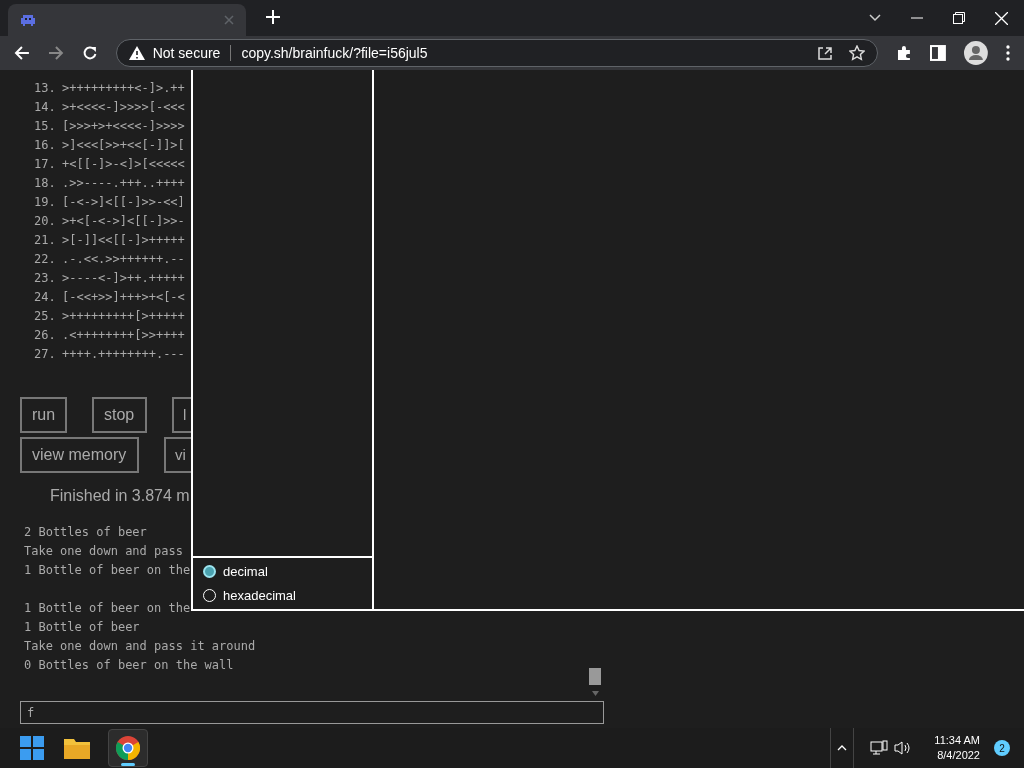 Image resolution: width=1024 pixels, height=768 pixels. I want to click on button: run, so click(43, 415).